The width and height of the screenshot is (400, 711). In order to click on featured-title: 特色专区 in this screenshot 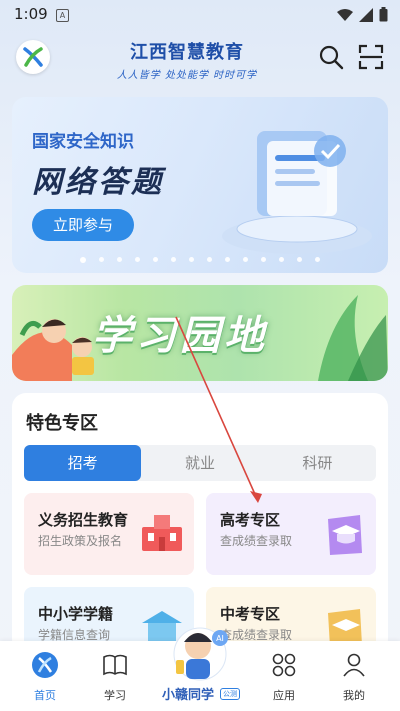, I will do `click(62, 423)`.